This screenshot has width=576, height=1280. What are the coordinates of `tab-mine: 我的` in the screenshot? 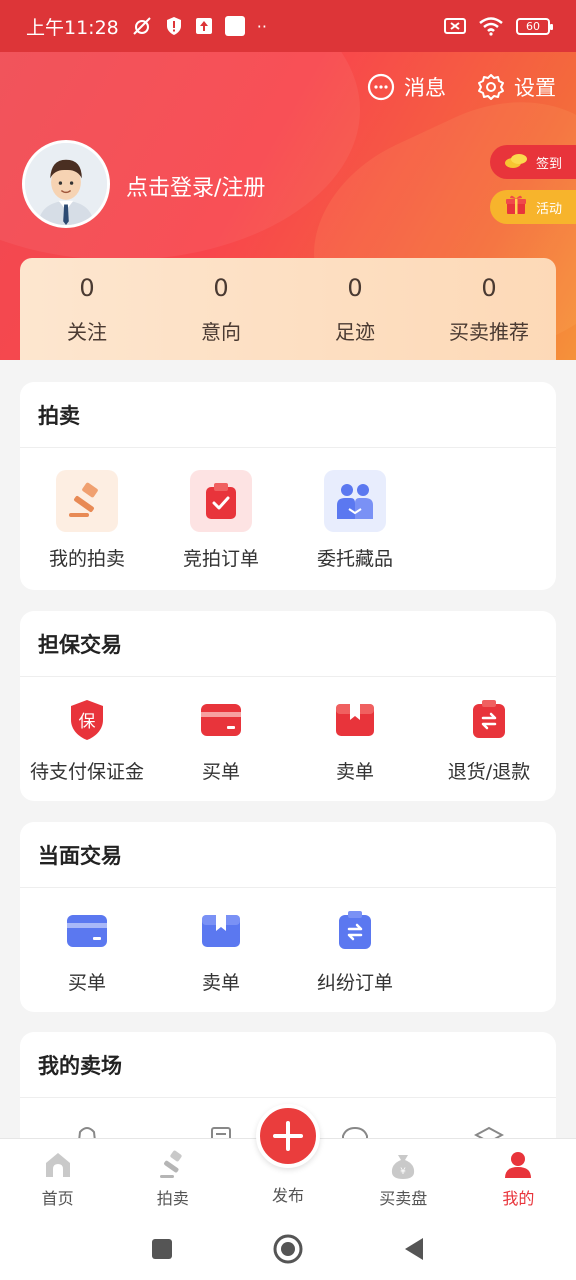 It's located at (518, 1178).